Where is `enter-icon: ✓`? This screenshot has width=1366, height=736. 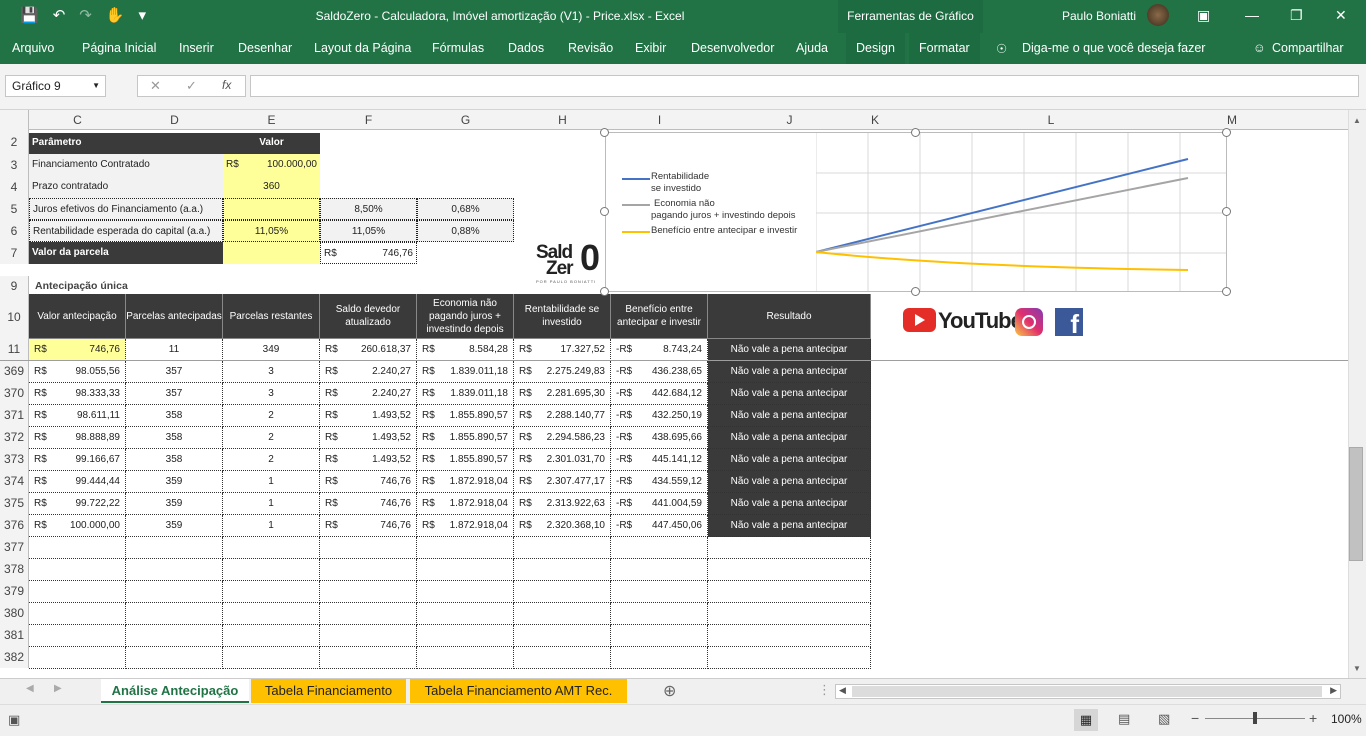 enter-icon: ✓ is located at coordinates (191, 86).